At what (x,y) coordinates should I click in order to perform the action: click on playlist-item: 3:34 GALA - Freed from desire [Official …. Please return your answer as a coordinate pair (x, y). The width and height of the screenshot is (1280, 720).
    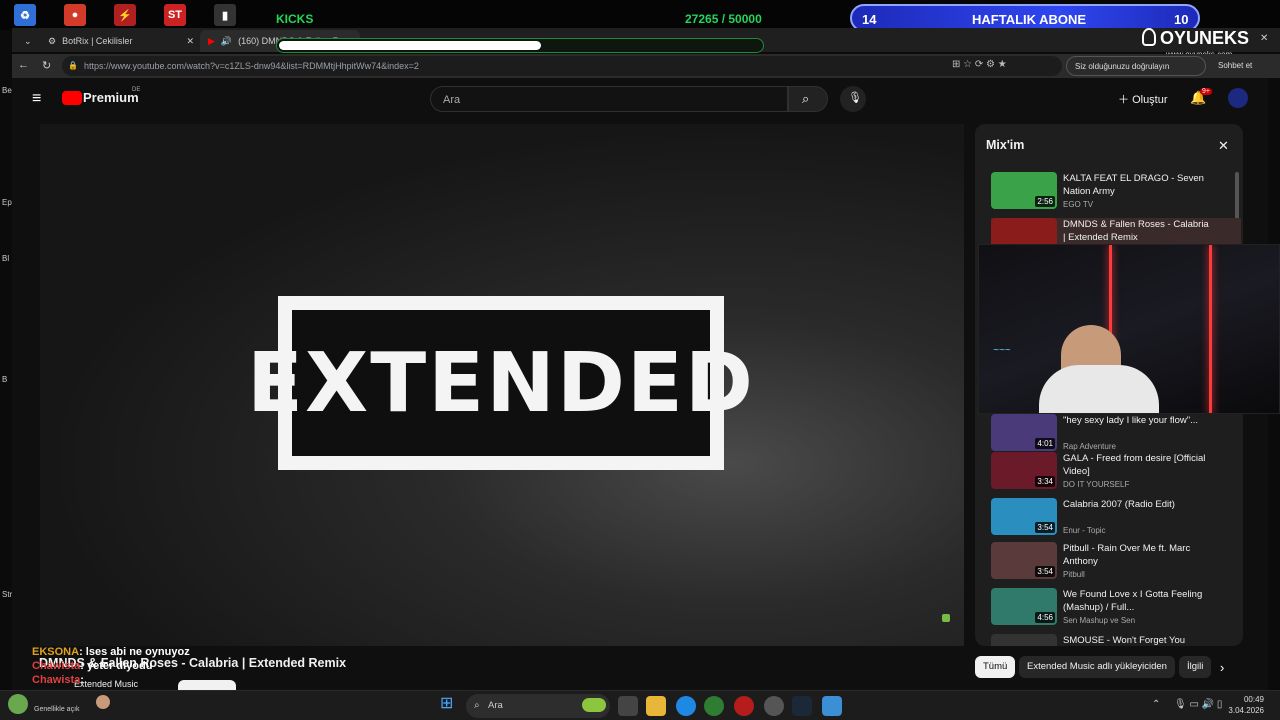
    Looking at the image, I should click on (1116, 475).